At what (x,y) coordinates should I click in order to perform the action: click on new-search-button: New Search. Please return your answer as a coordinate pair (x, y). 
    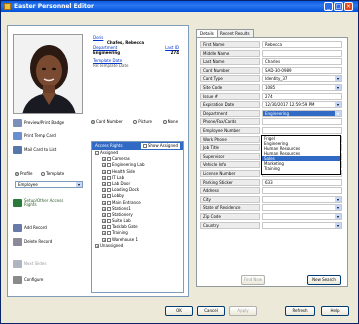
    Looking at the image, I should click on (324, 280).